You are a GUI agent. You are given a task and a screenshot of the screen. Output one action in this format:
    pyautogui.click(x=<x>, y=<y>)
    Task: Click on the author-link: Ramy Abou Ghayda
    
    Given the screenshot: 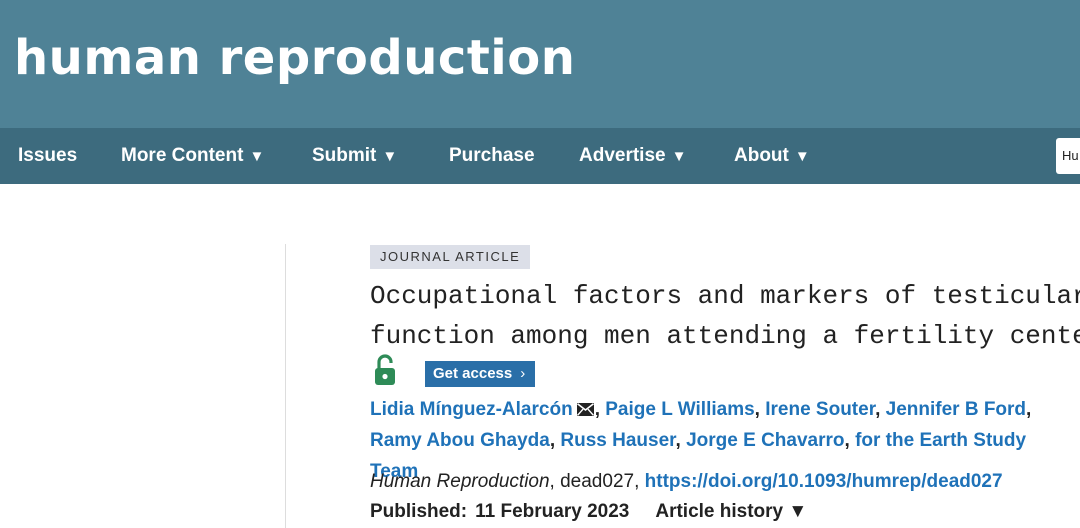 What is the action you would take?
    pyautogui.click(x=460, y=440)
    